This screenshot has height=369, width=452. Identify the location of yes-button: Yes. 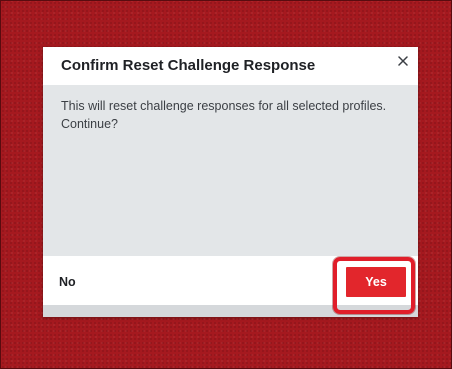
(376, 282).